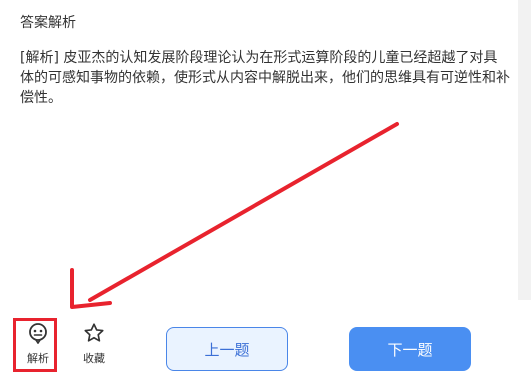 The image size is (531, 388). What do you see at coordinates (227, 349) in the screenshot?
I see `prev-question-button: 上一题` at bounding box center [227, 349].